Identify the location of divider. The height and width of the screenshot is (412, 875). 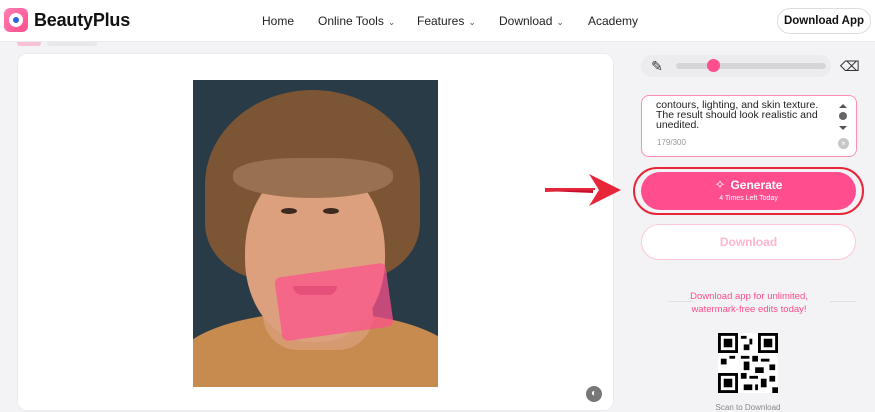
(843, 301).